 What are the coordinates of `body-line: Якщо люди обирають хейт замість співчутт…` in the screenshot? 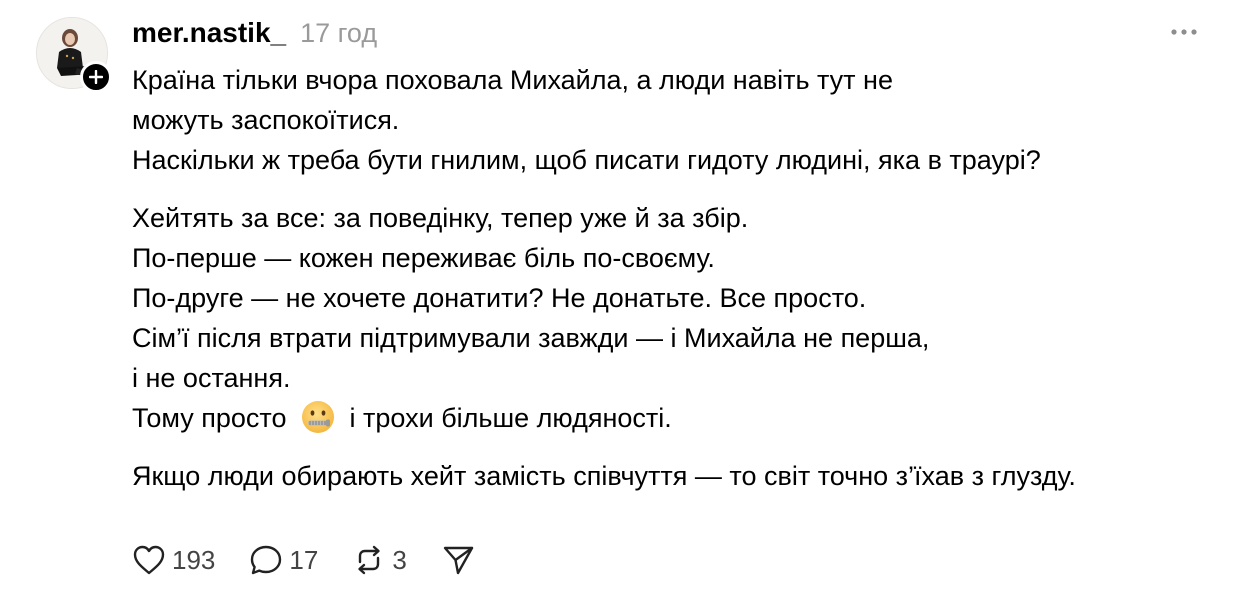 It's located at (604, 476).